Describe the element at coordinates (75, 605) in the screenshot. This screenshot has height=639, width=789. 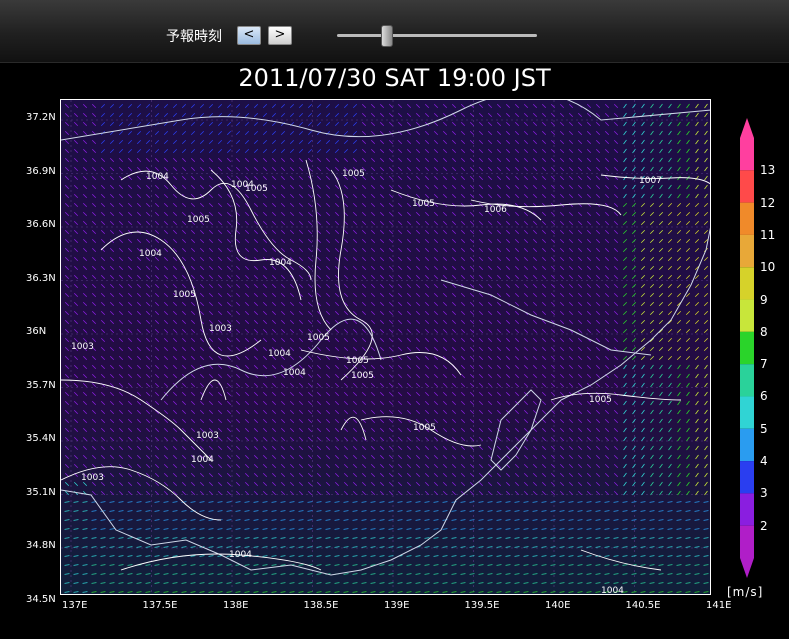
I see `lon-tick-label: 137E` at that location.